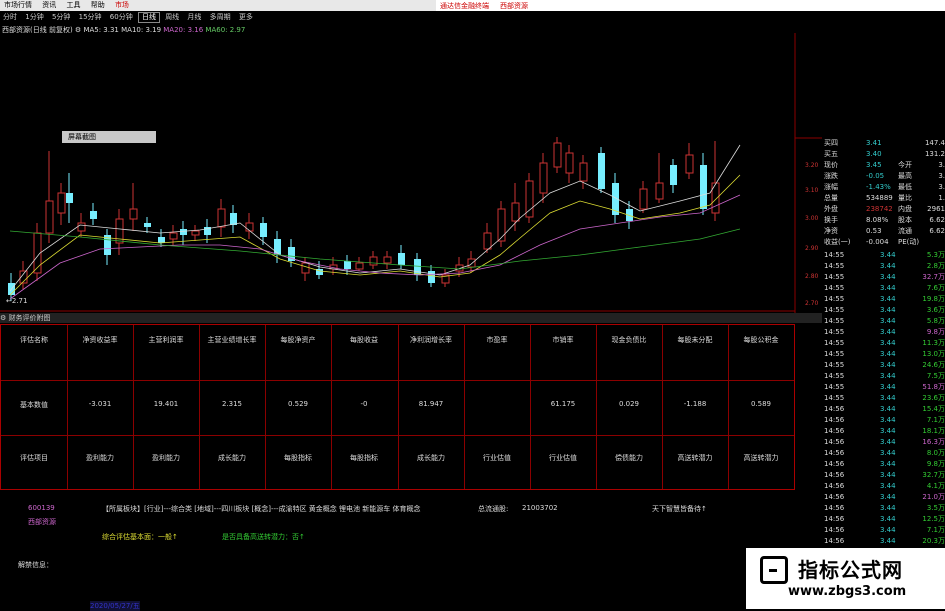 The image size is (945, 611). Describe the element at coordinates (740, 5) in the screenshot. I see `title-area` at that location.